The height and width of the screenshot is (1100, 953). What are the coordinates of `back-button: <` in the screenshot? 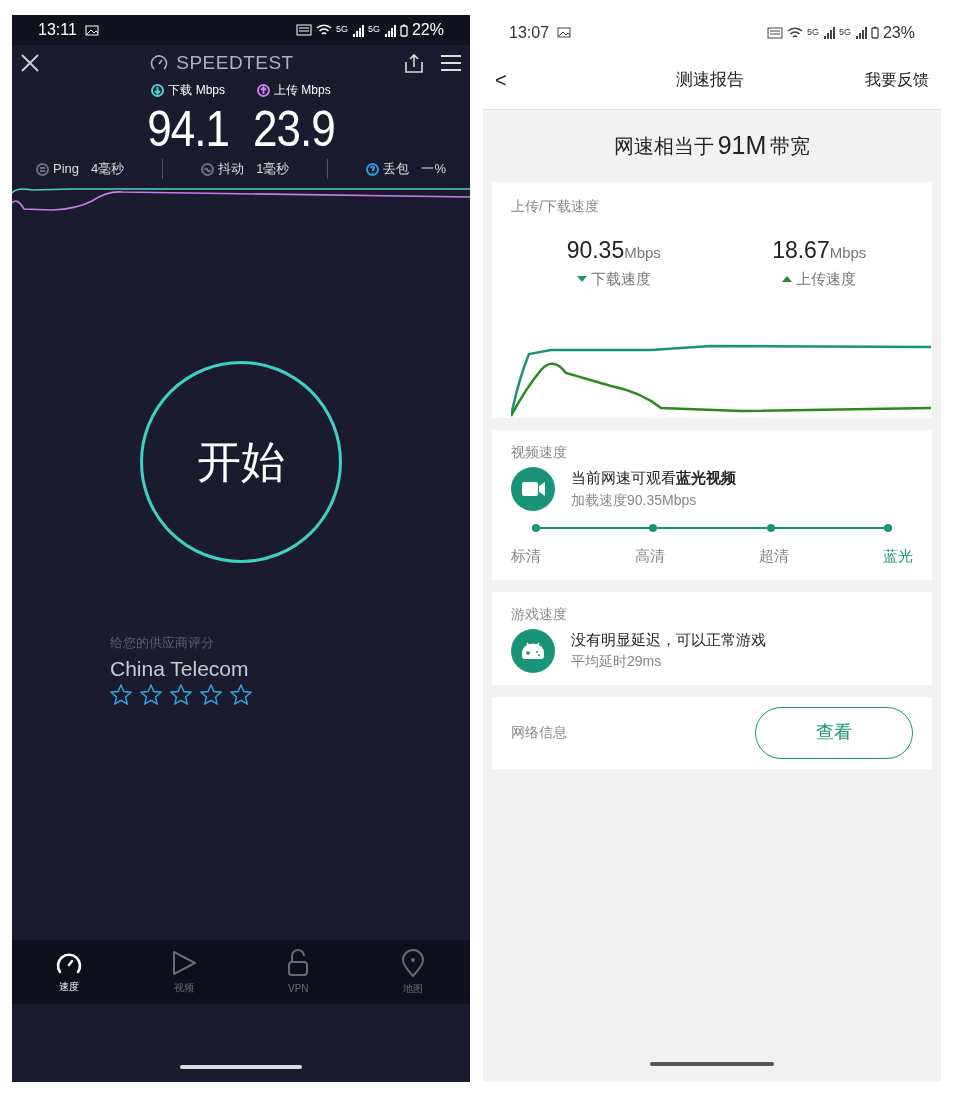 It's located at (501, 79).